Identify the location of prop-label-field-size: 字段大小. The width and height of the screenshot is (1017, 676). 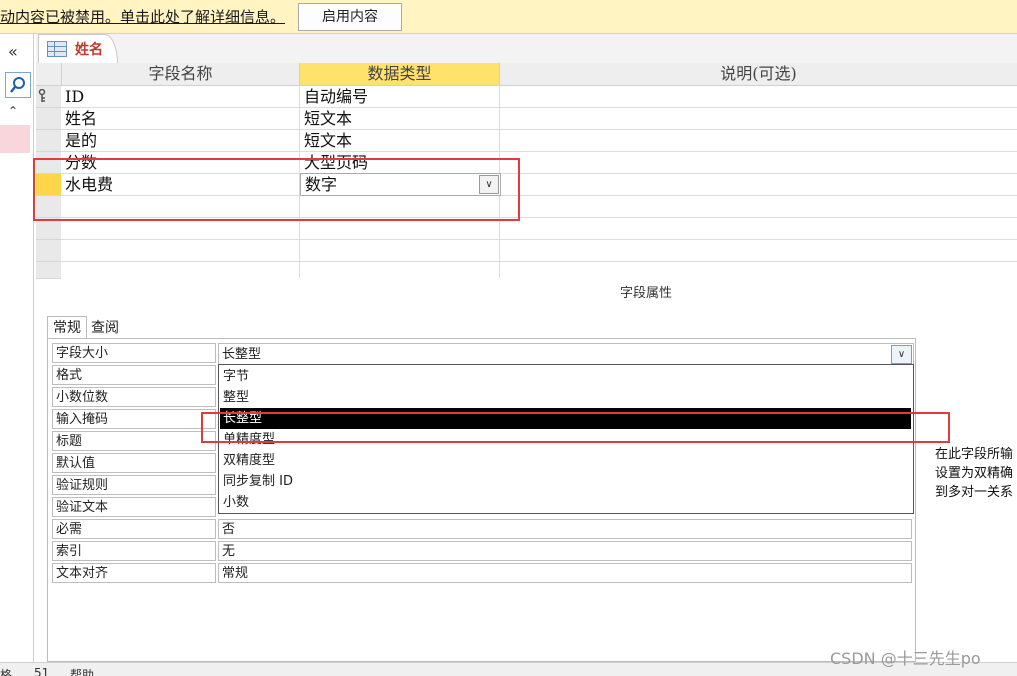
(134, 353).